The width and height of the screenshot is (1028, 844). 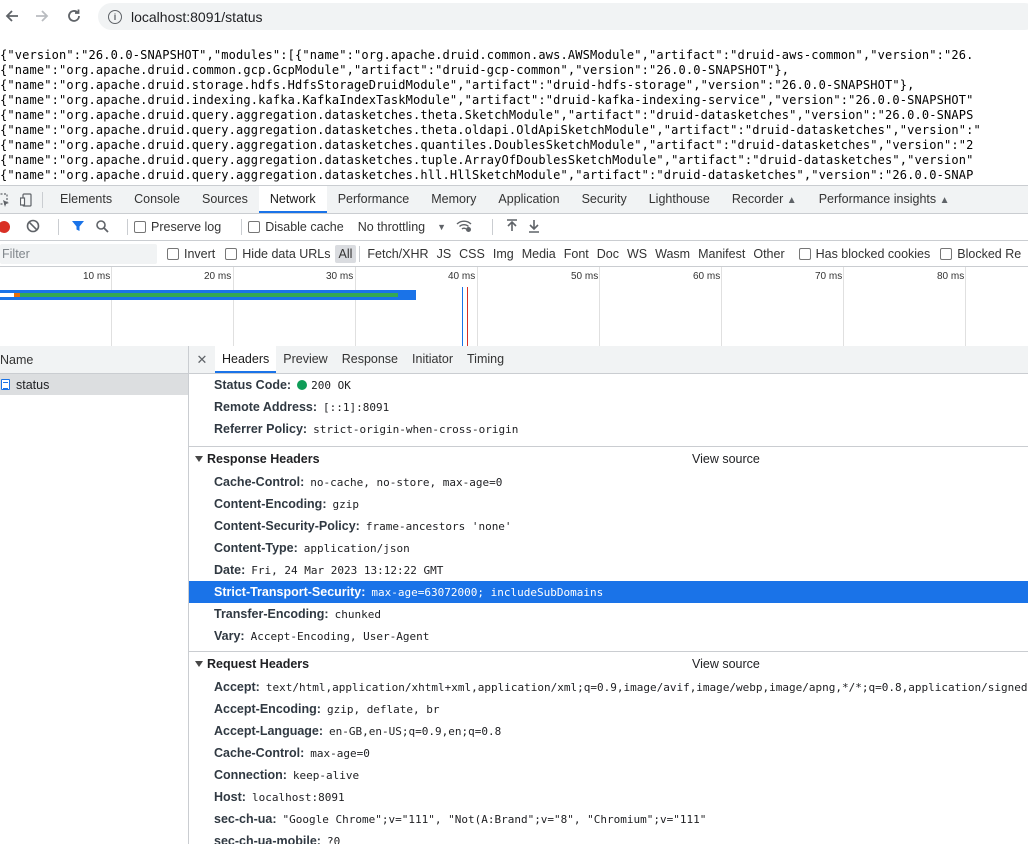 What do you see at coordinates (432, 359) in the screenshot?
I see `tab-initiator: Initiator` at bounding box center [432, 359].